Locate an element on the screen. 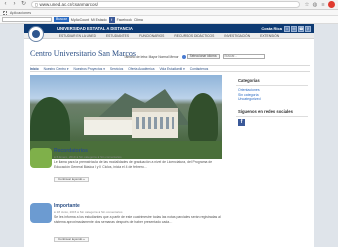 The width and height of the screenshot is (338, 247). menu-study: ESTUDIAR EN LA UNED is located at coordinates (77, 35).